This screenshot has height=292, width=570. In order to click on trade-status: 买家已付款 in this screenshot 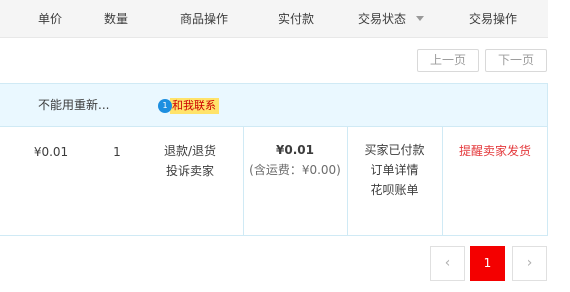, I will do `click(394, 150)`.